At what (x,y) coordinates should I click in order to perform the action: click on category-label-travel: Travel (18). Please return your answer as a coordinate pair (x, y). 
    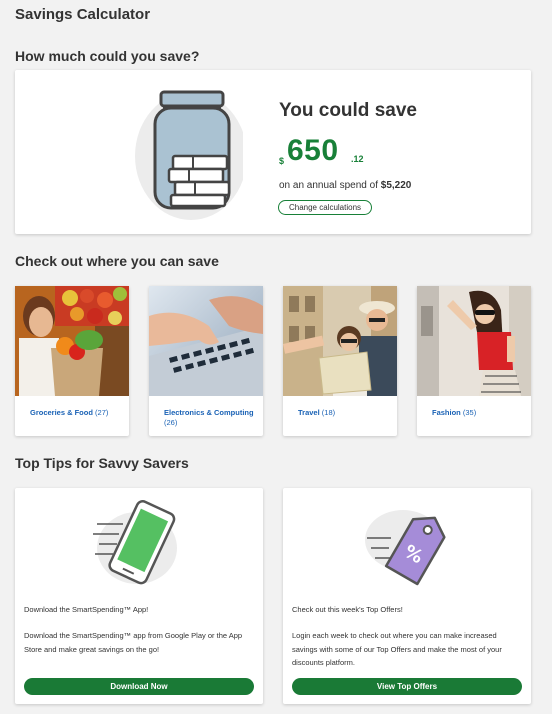
    Looking at the image, I should click on (344, 413).